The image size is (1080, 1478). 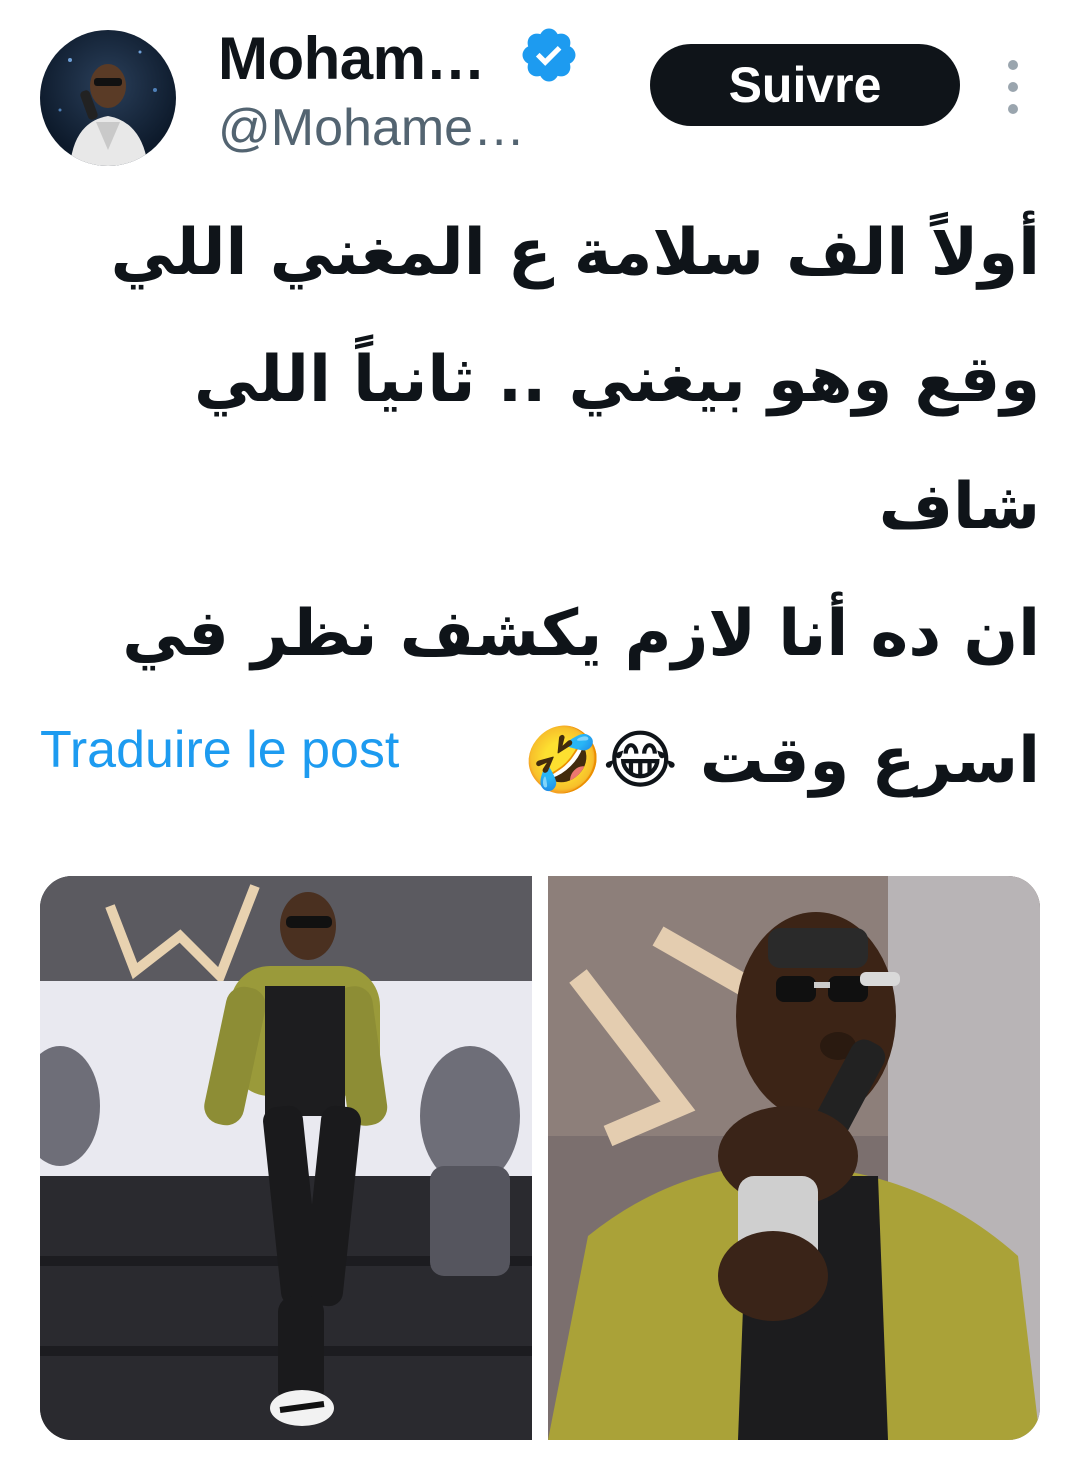 I want to click on more-vertical-icon, so click(x=1013, y=87).